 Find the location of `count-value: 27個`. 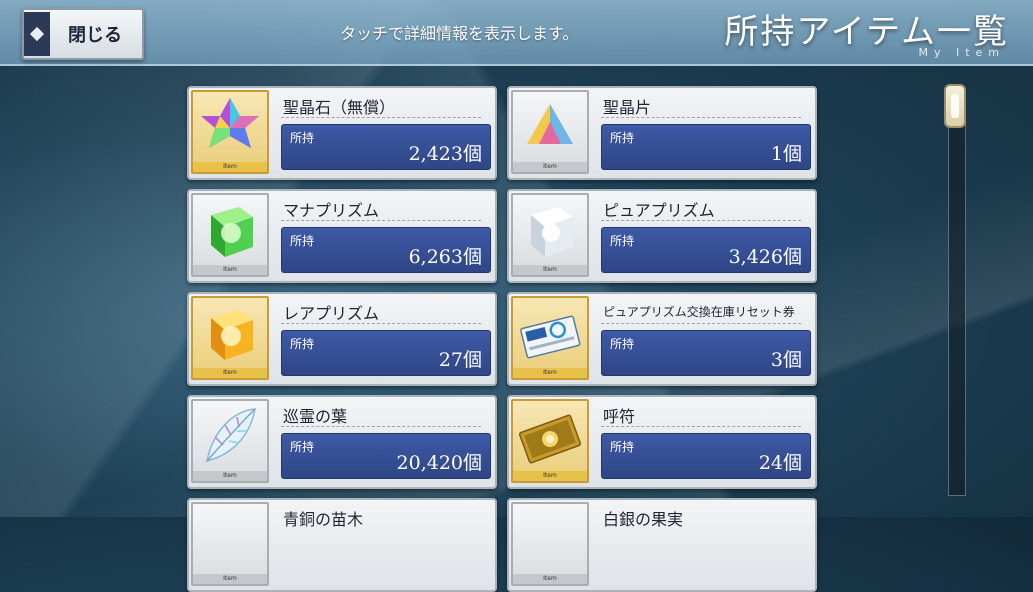

count-value: 27個 is located at coordinates (460, 360).